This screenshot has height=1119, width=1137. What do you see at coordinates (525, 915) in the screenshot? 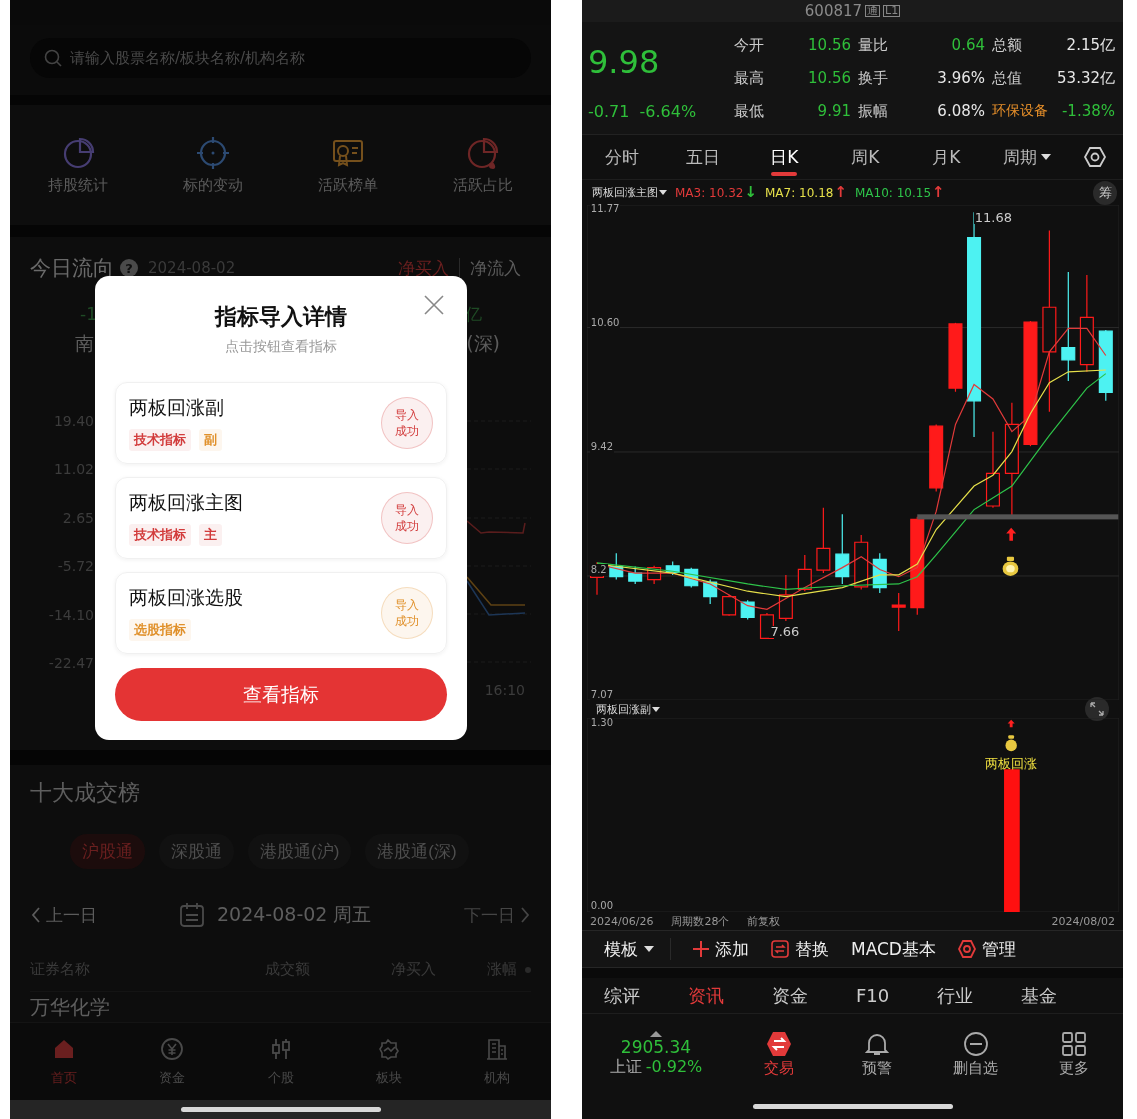
I see `chevron-right-icon` at bounding box center [525, 915].